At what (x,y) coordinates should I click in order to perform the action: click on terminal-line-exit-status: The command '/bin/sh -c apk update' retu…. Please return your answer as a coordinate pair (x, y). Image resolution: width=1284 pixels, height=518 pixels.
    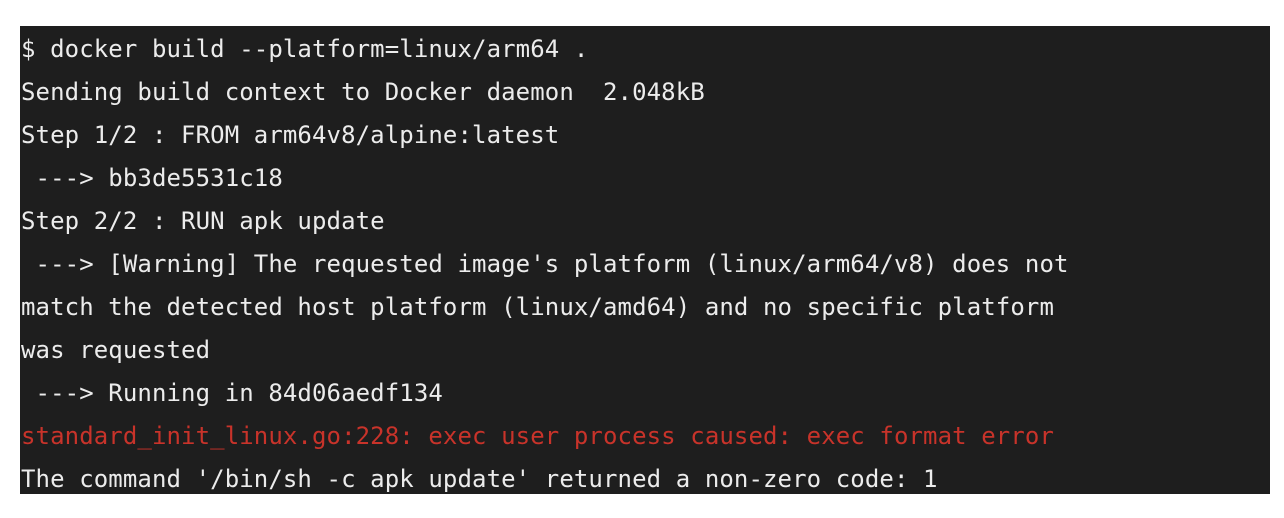
    Looking at the image, I should click on (479, 479).